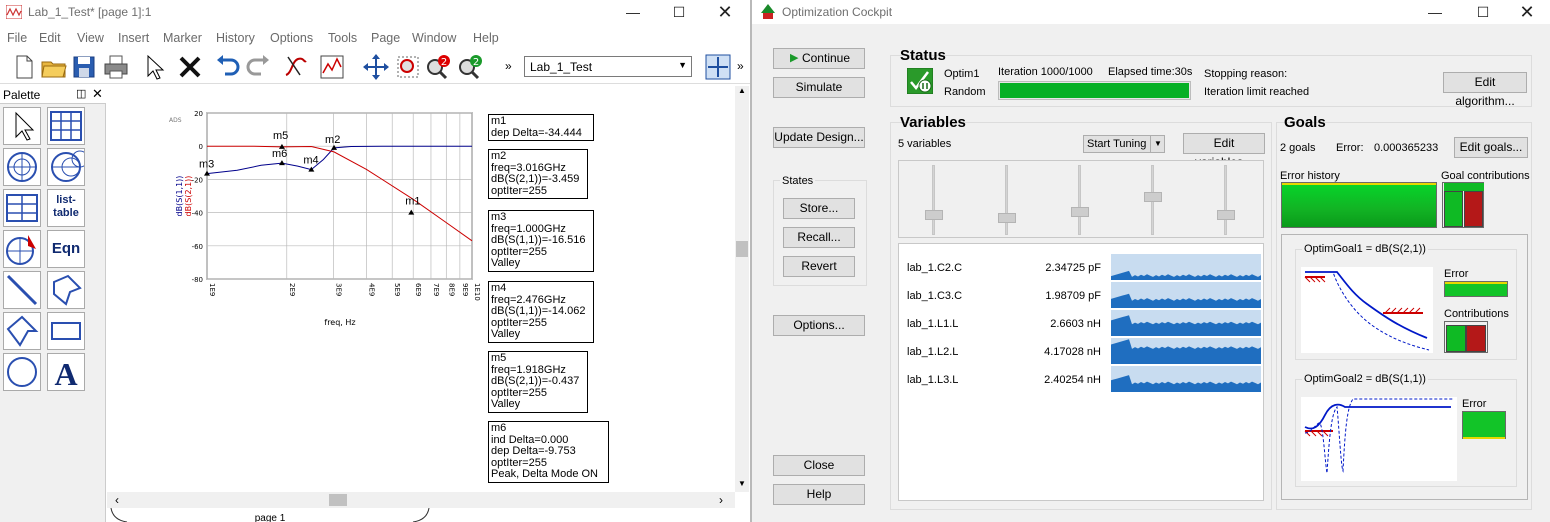  Describe the element at coordinates (182, 38) in the screenshot. I see `menu-marker: Marker` at that location.